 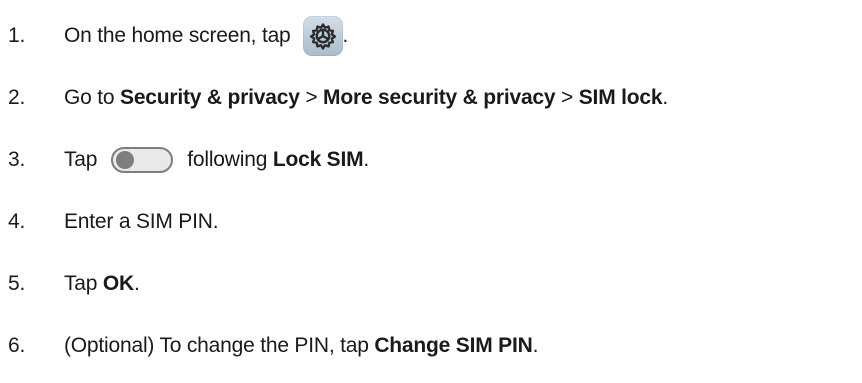 I want to click on step-6-prefix: (Optional) To change the PIN, tap, so click(x=216, y=345).